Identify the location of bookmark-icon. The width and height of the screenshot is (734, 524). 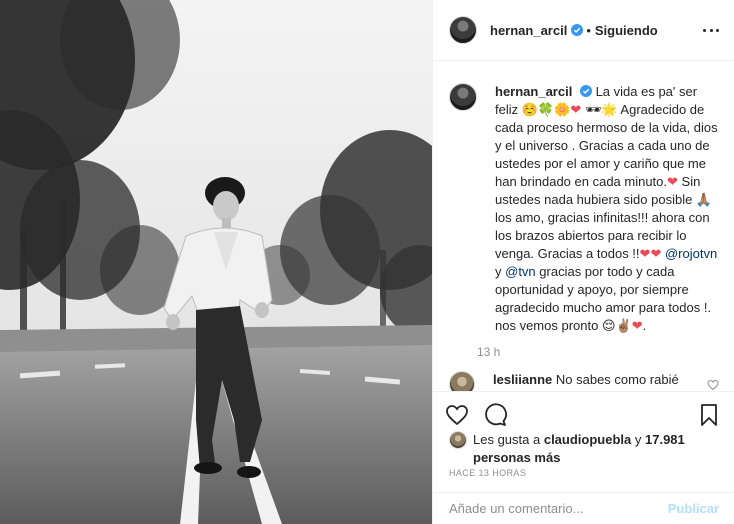
(709, 415).